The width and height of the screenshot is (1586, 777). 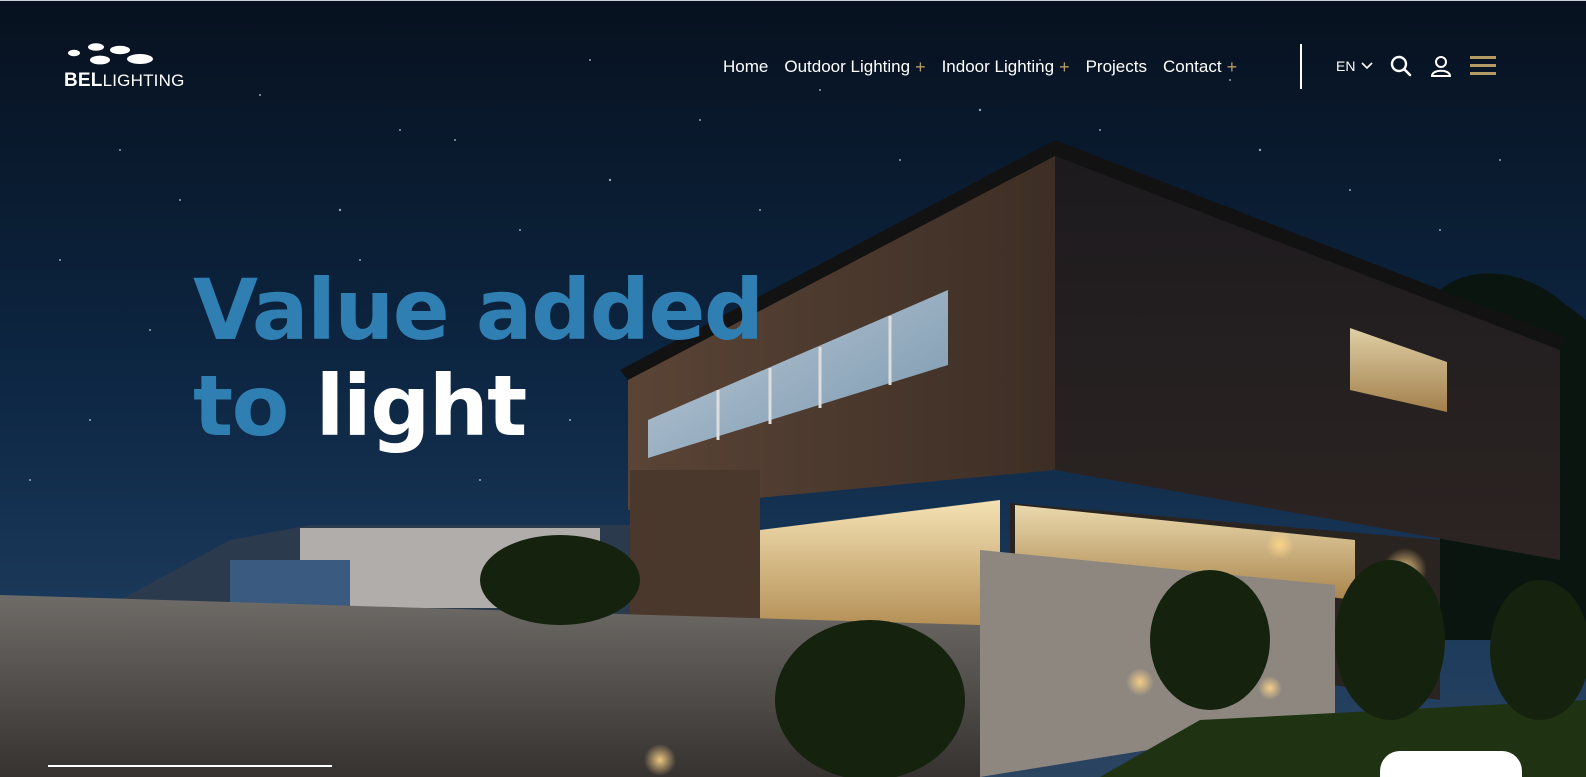 I want to click on nav-item-outdoor-lighting: Outdoor Lighting +, so click(x=854, y=67).